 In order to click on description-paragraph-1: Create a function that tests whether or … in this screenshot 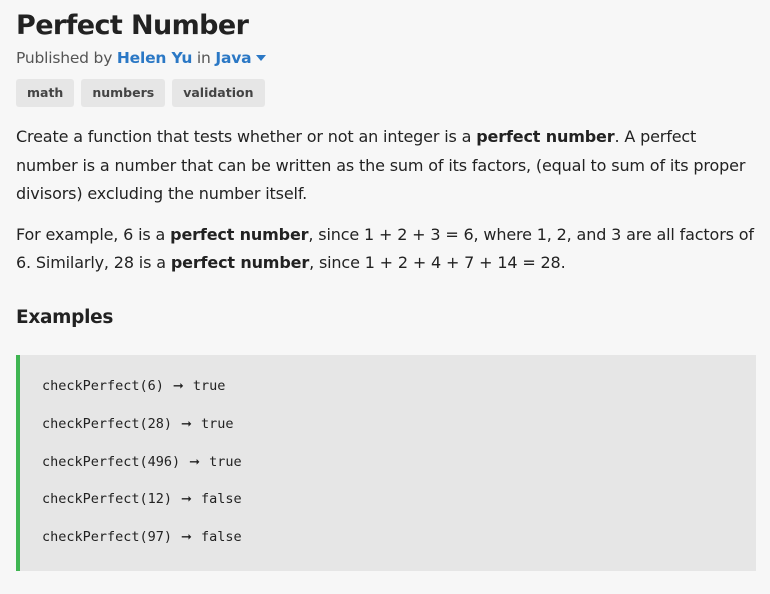, I will do `click(381, 165)`.